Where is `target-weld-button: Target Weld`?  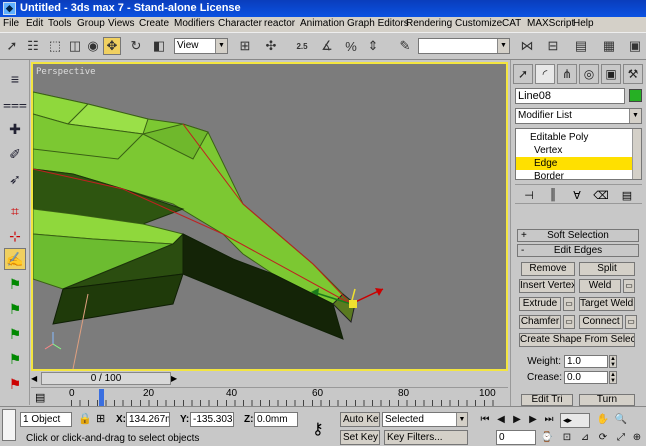 target-weld-button: Target Weld is located at coordinates (607, 304).